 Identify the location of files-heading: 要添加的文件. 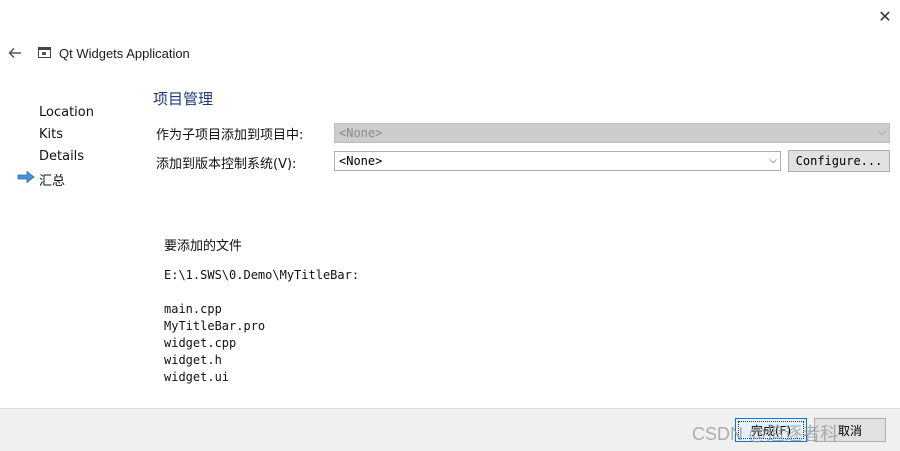
(203, 246).